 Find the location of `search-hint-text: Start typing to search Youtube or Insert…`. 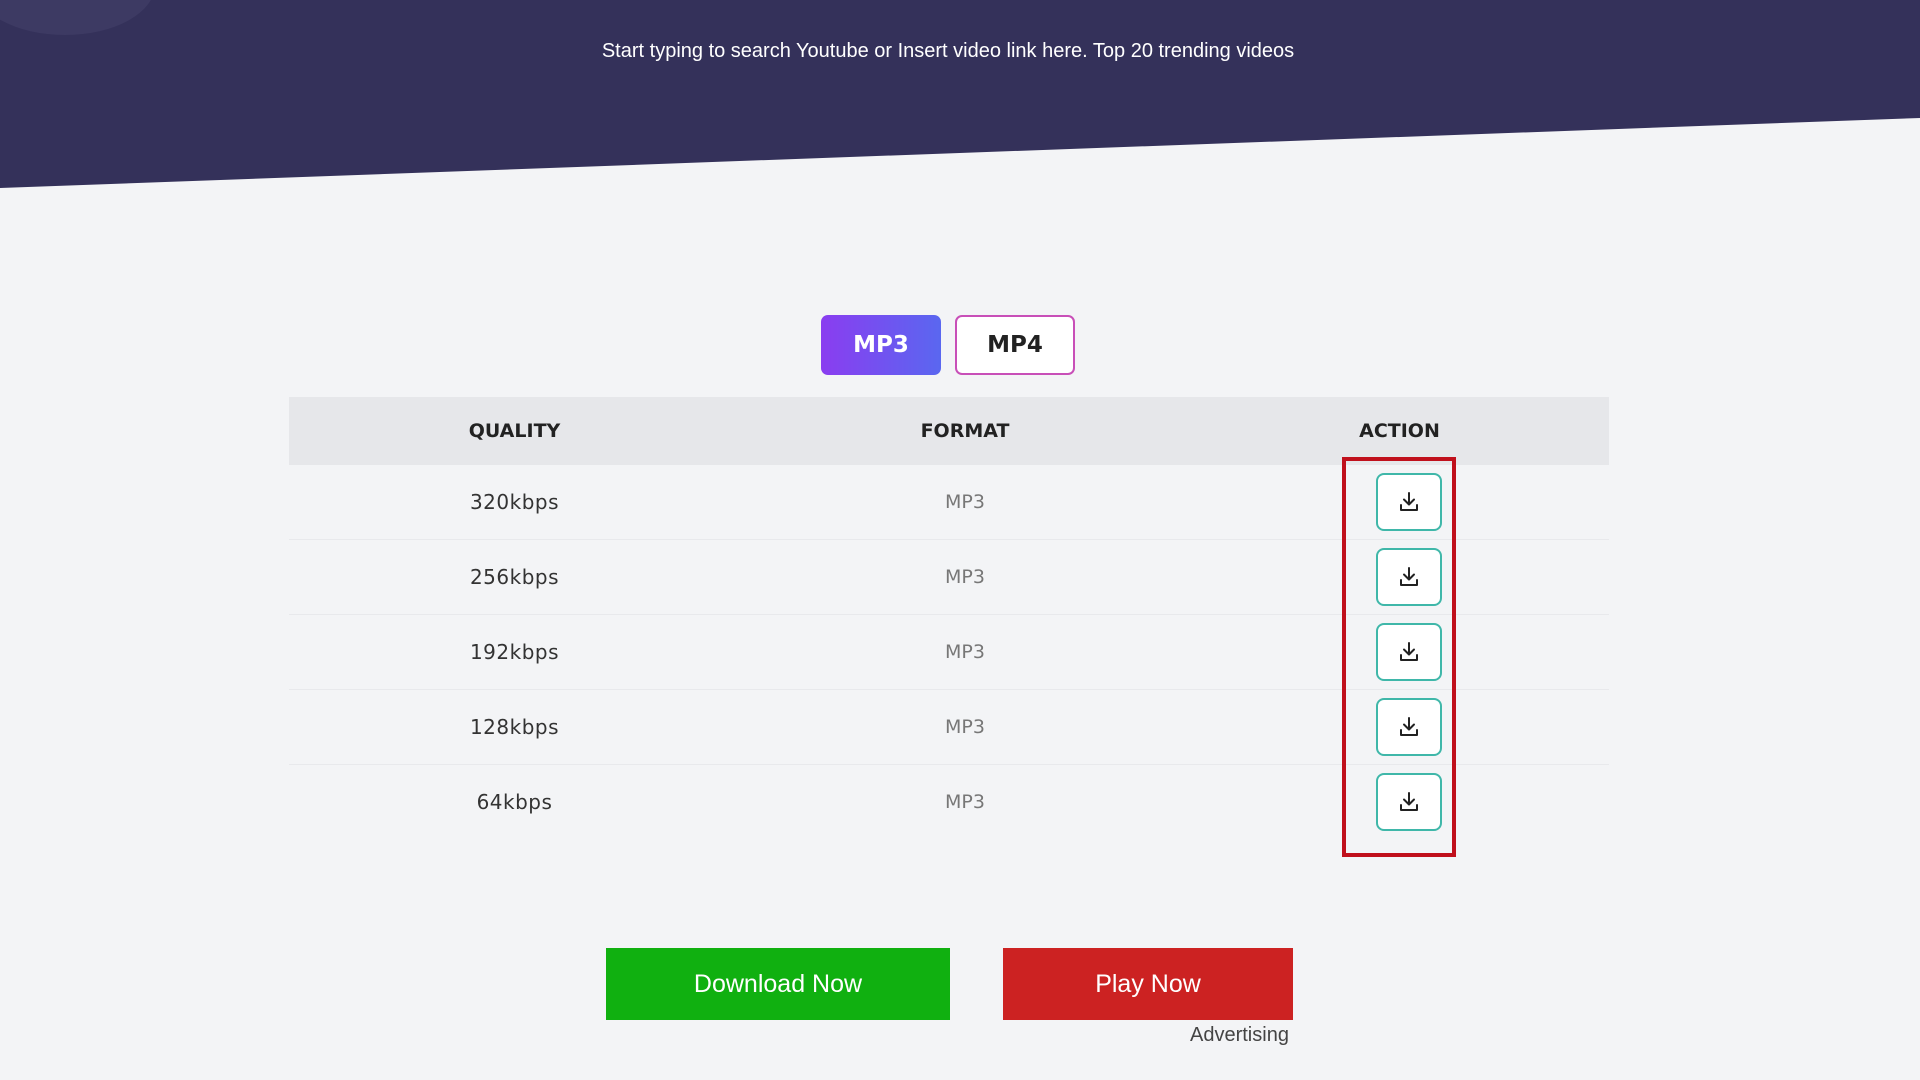

search-hint-text: Start typing to search Youtube or Insert… is located at coordinates (948, 51).